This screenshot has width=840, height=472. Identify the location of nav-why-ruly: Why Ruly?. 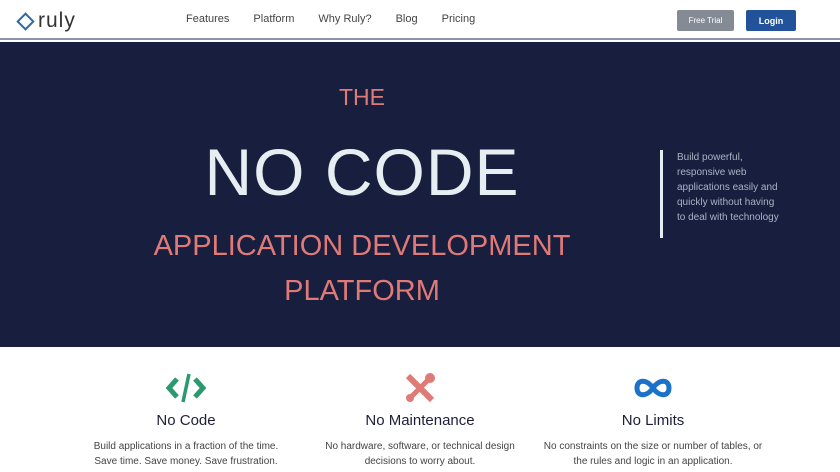
(344, 19).